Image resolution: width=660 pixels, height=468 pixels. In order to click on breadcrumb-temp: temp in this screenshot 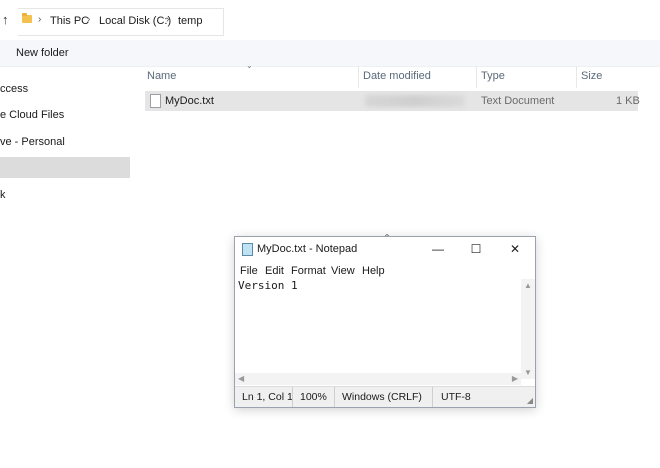, I will do `click(190, 21)`.